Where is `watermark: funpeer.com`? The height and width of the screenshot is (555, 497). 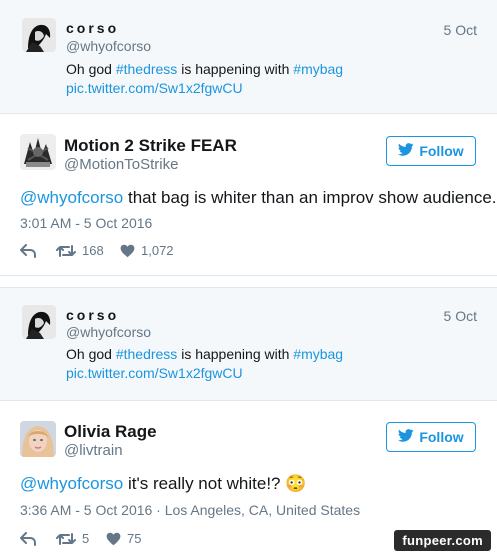 watermark: funpeer.com is located at coordinates (442, 540).